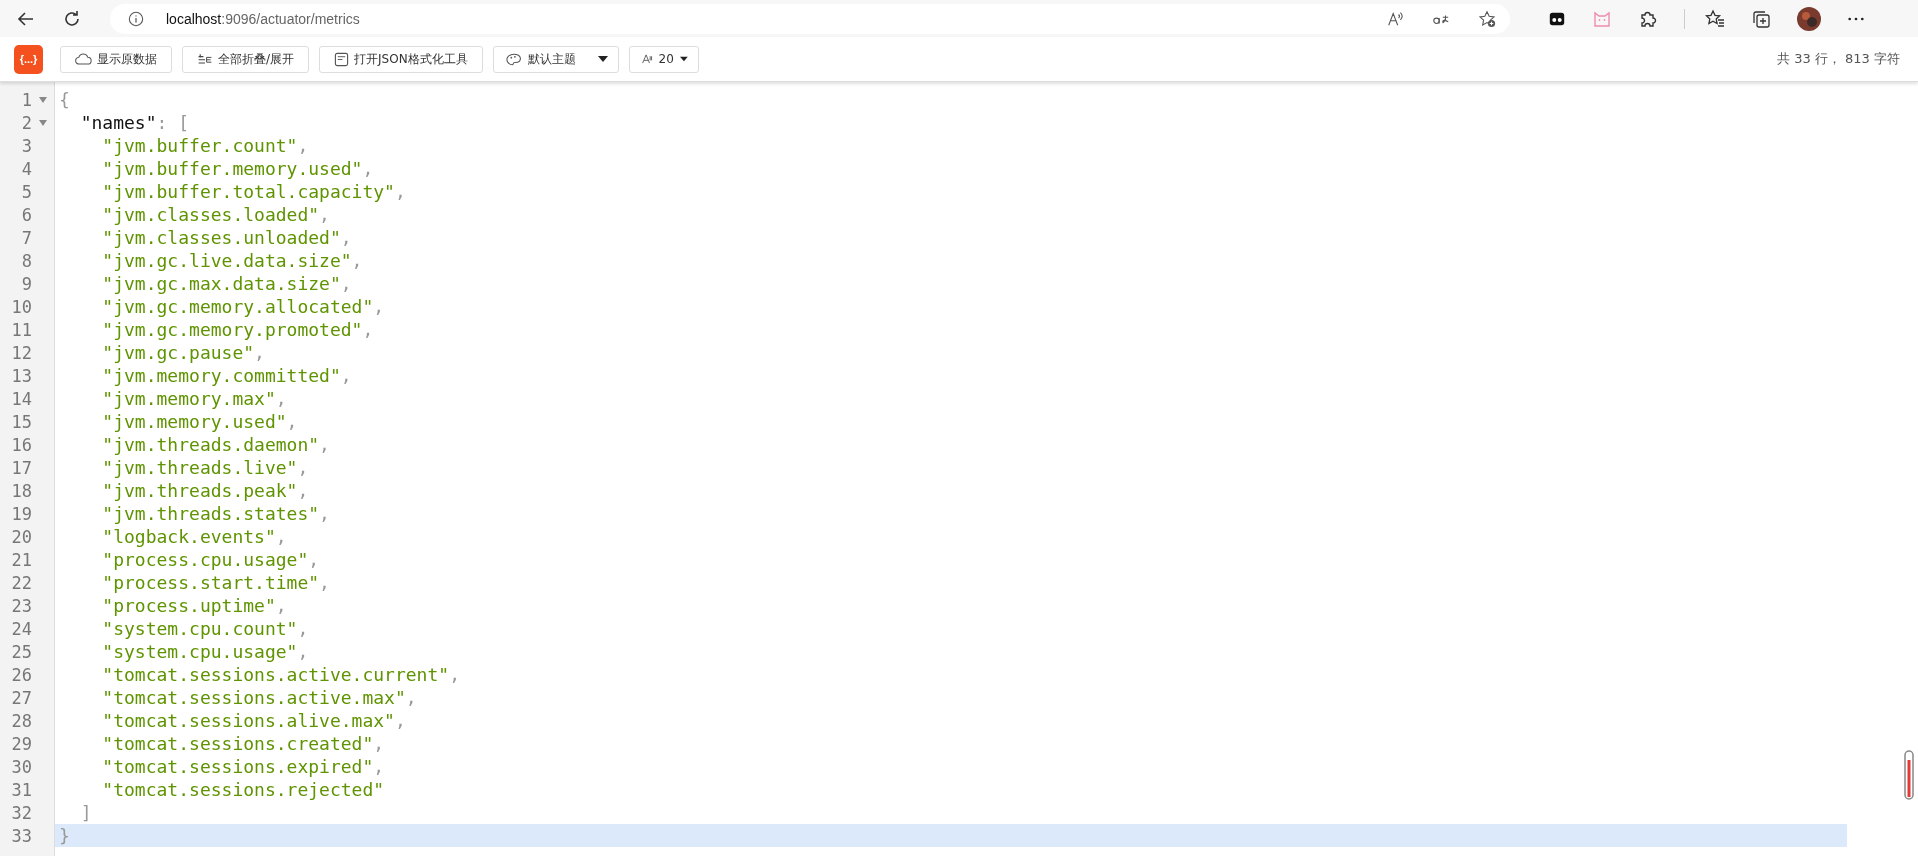  What do you see at coordinates (21, 306) in the screenshot?
I see `line-number: 10` at bounding box center [21, 306].